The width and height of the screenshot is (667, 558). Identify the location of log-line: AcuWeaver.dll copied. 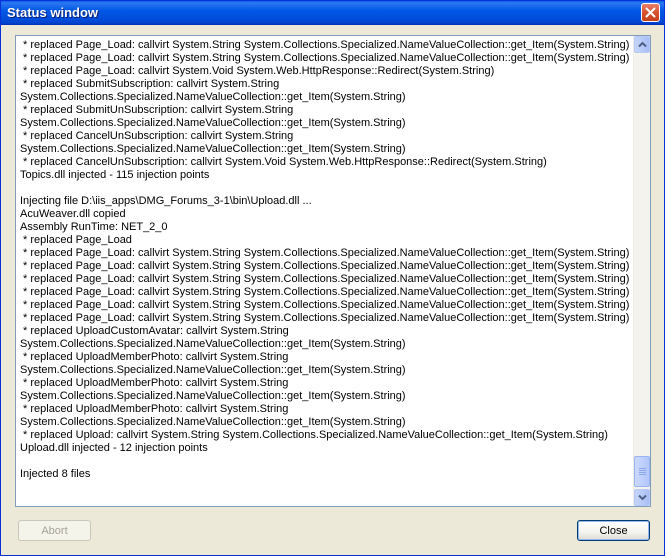
(73, 214).